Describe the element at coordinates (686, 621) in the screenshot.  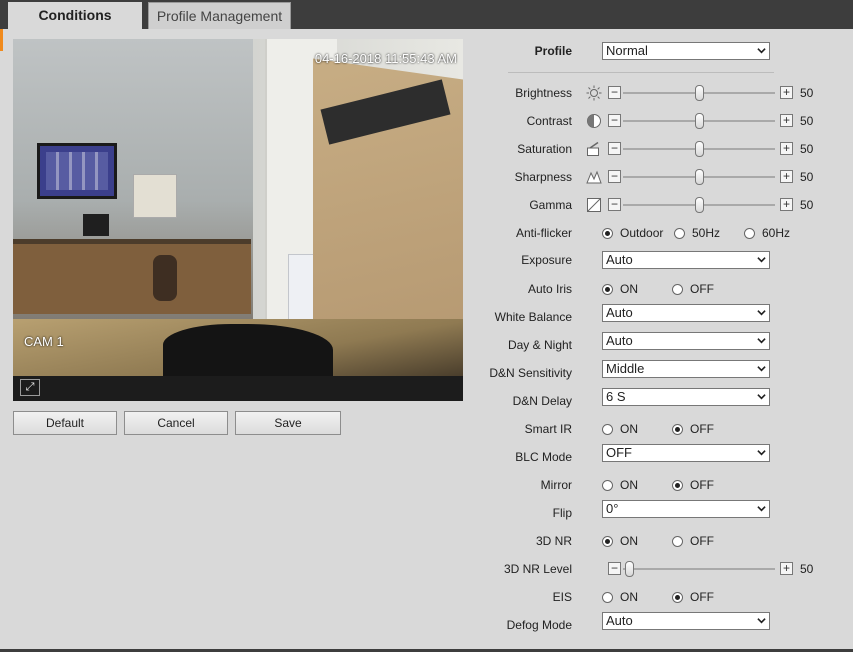
I see `defog-mode-select: Auto` at that location.